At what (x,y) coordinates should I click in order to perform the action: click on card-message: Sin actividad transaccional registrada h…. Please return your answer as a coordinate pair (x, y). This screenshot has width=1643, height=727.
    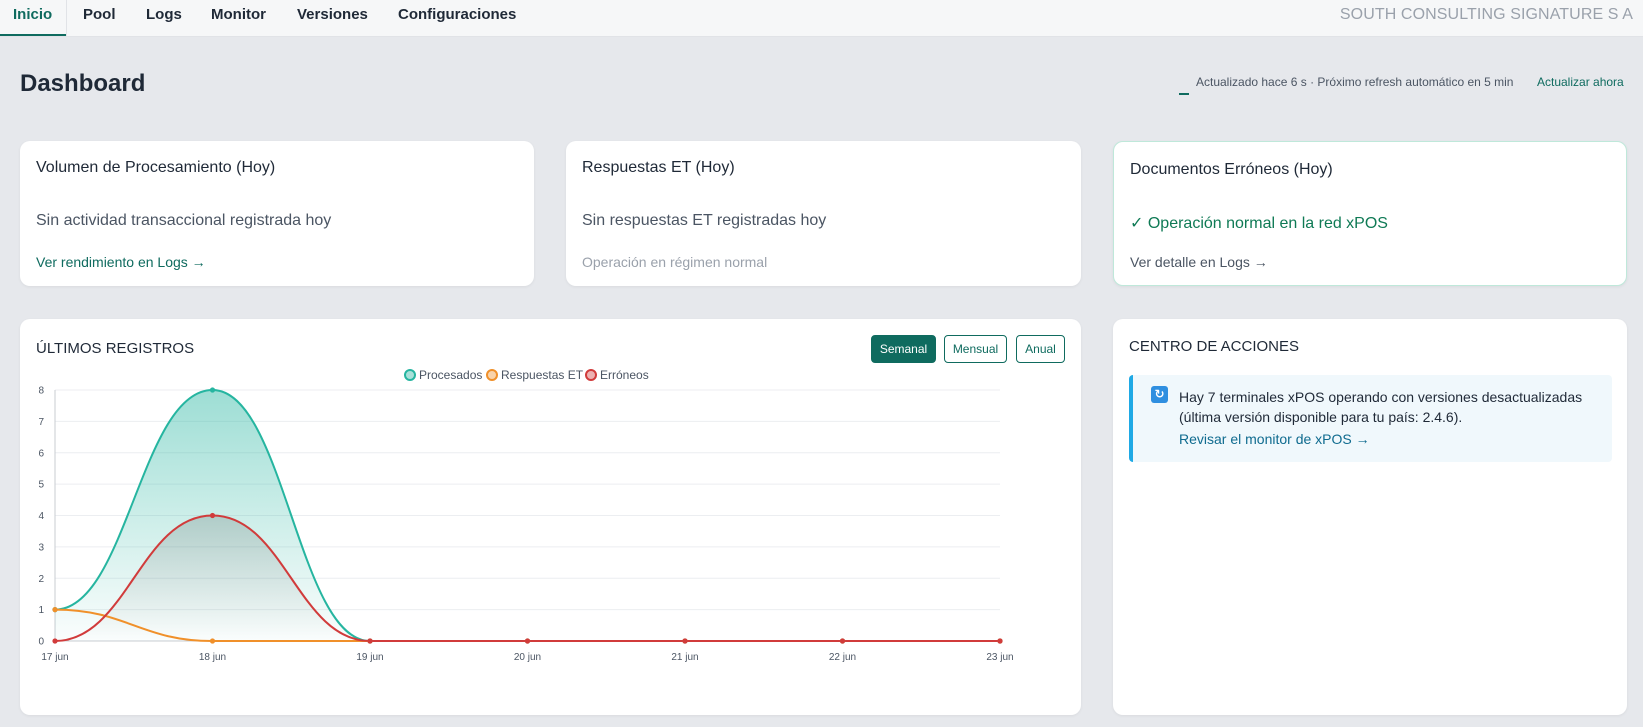
    Looking at the image, I should click on (184, 220).